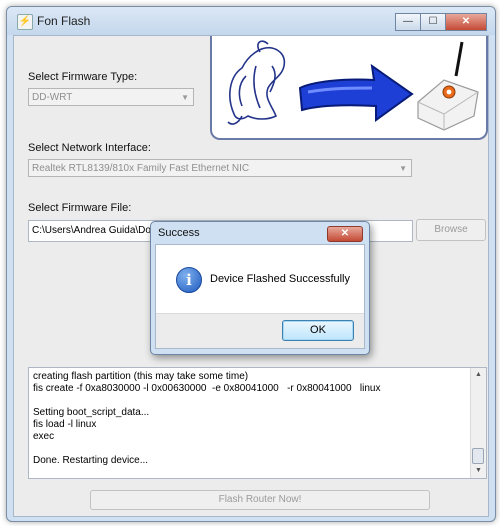 This screenshot has width=500, height=526. I want to click on dialog-body: i Device Flashed Successfully OK, so click(260, 296).